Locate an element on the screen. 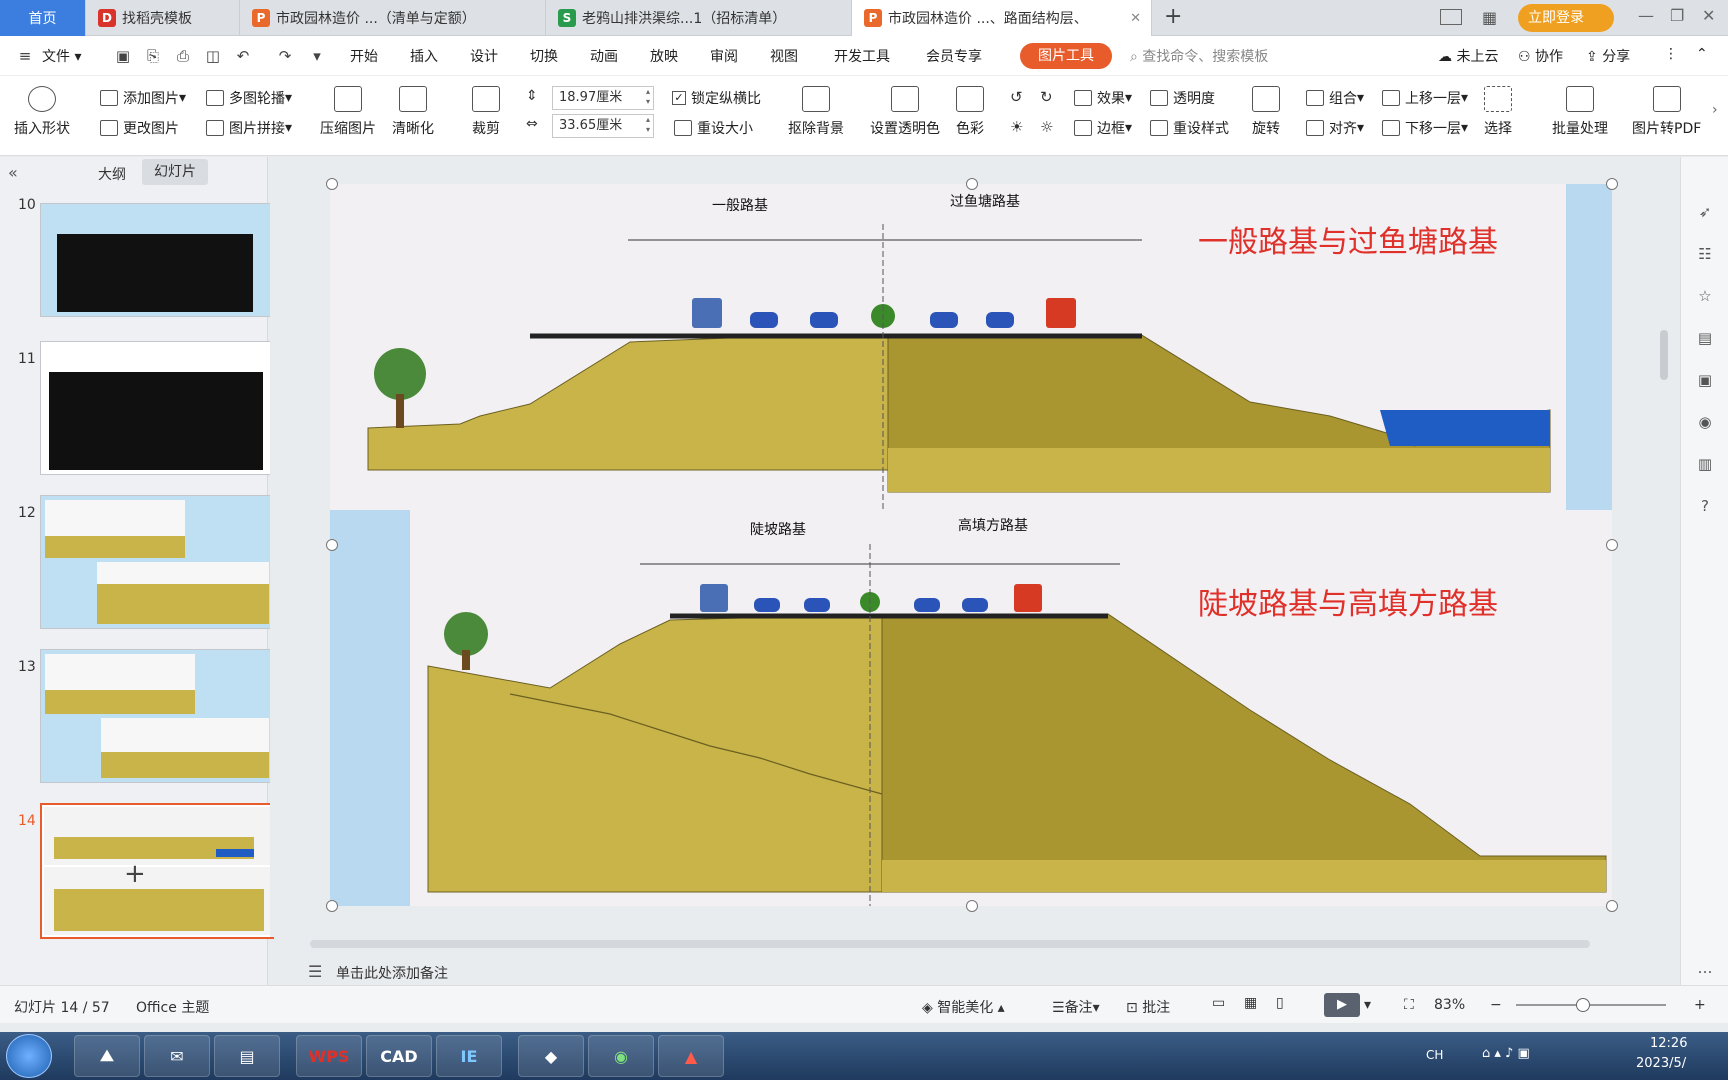 The height and width of the screenshot is (1080, 1728). theme-name: Office 主题 is located at coordinates (172, 1007).